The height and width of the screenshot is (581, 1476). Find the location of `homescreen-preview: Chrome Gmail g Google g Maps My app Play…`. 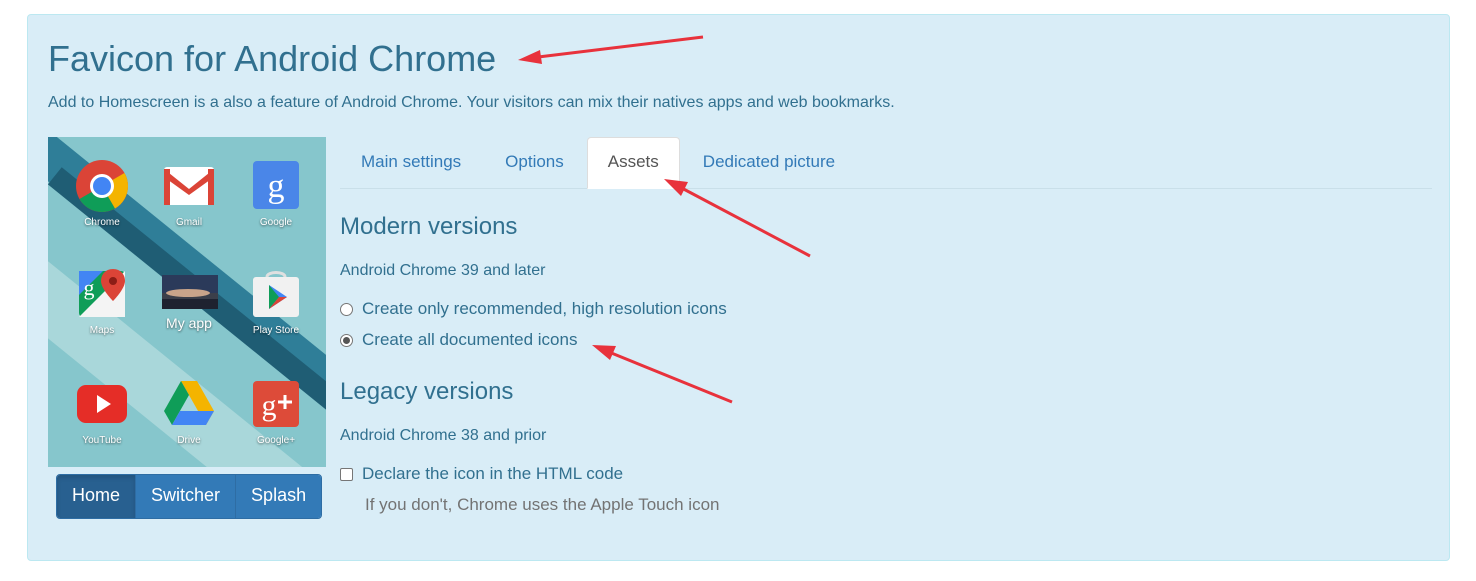

homescreen-preview: Chrome Gmail g Google g Maps My app Play… is located at coordinates (187, 302).